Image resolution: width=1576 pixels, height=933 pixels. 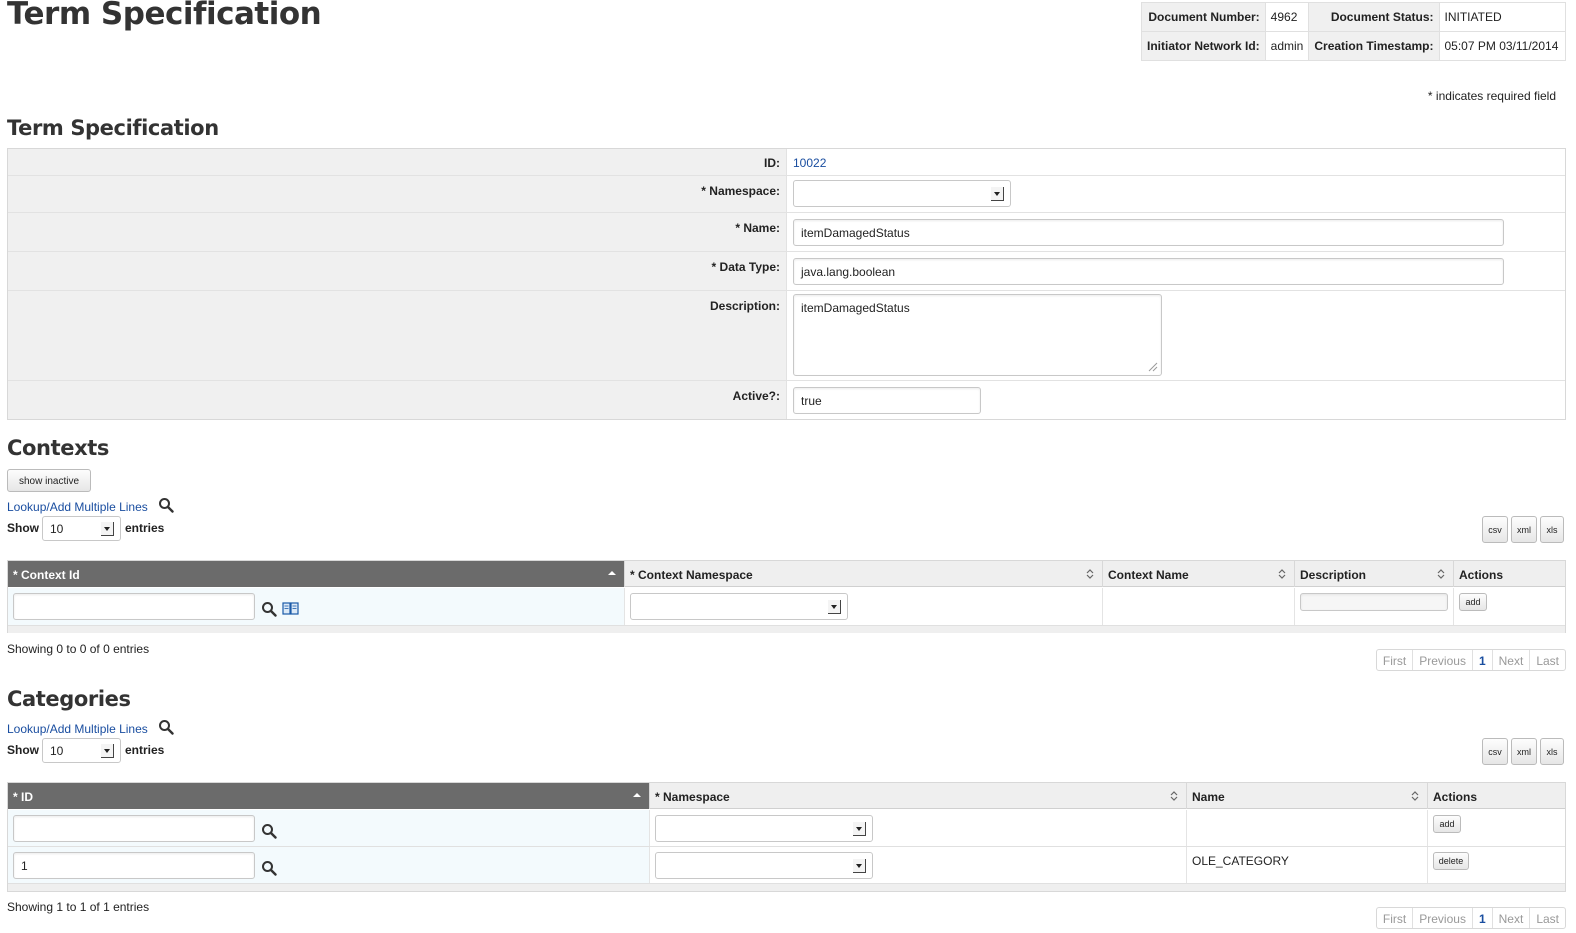 I want to click on table-row: 1 OLE_CATEGORY delete, so click(x=786, y=865).